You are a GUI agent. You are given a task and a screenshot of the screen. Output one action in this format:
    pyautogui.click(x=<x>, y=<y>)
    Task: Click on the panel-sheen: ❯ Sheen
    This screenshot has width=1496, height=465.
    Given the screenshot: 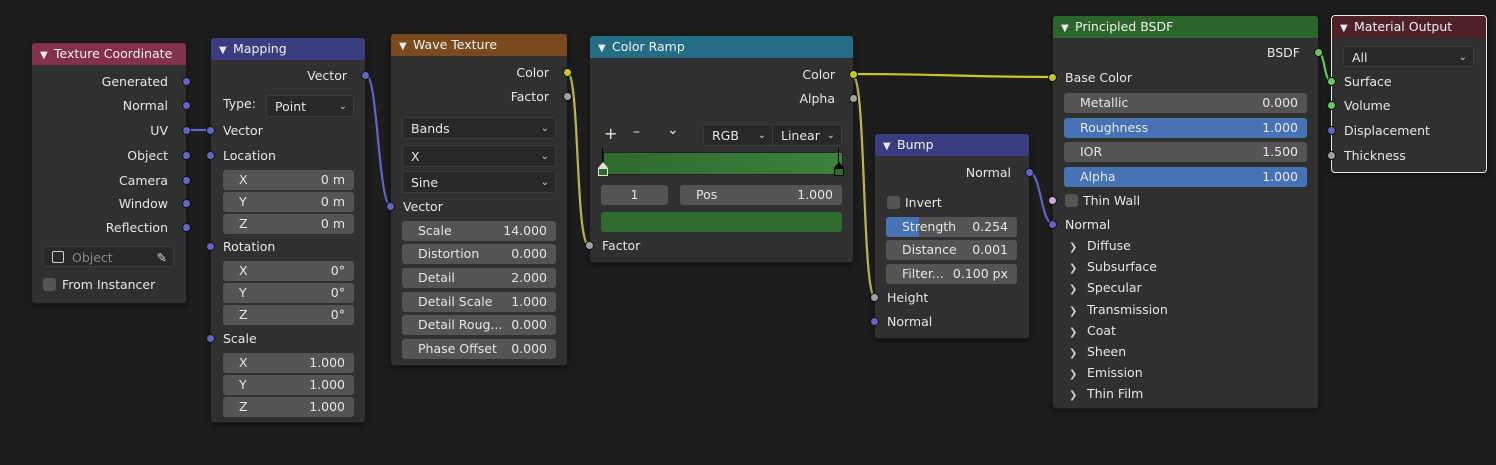 What is the action you would take?
    pyautogui.click(x=1097, y=352)
    